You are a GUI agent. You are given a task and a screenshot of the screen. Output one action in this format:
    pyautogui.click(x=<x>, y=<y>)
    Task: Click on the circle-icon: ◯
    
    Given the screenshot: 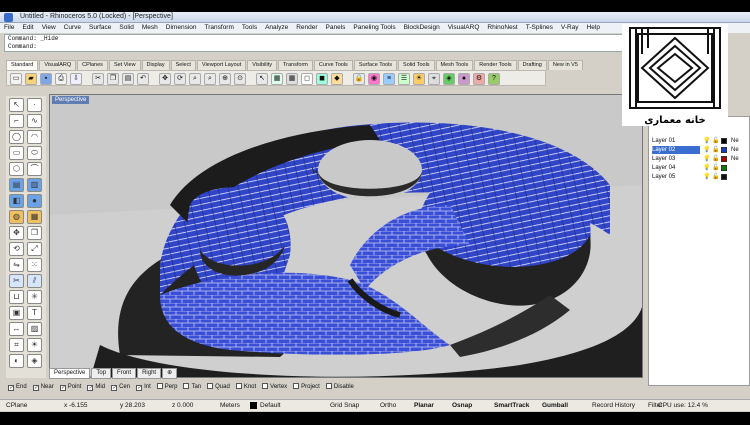 What is the action you would take?
    pyautogui.click(x=16, y=137)
    